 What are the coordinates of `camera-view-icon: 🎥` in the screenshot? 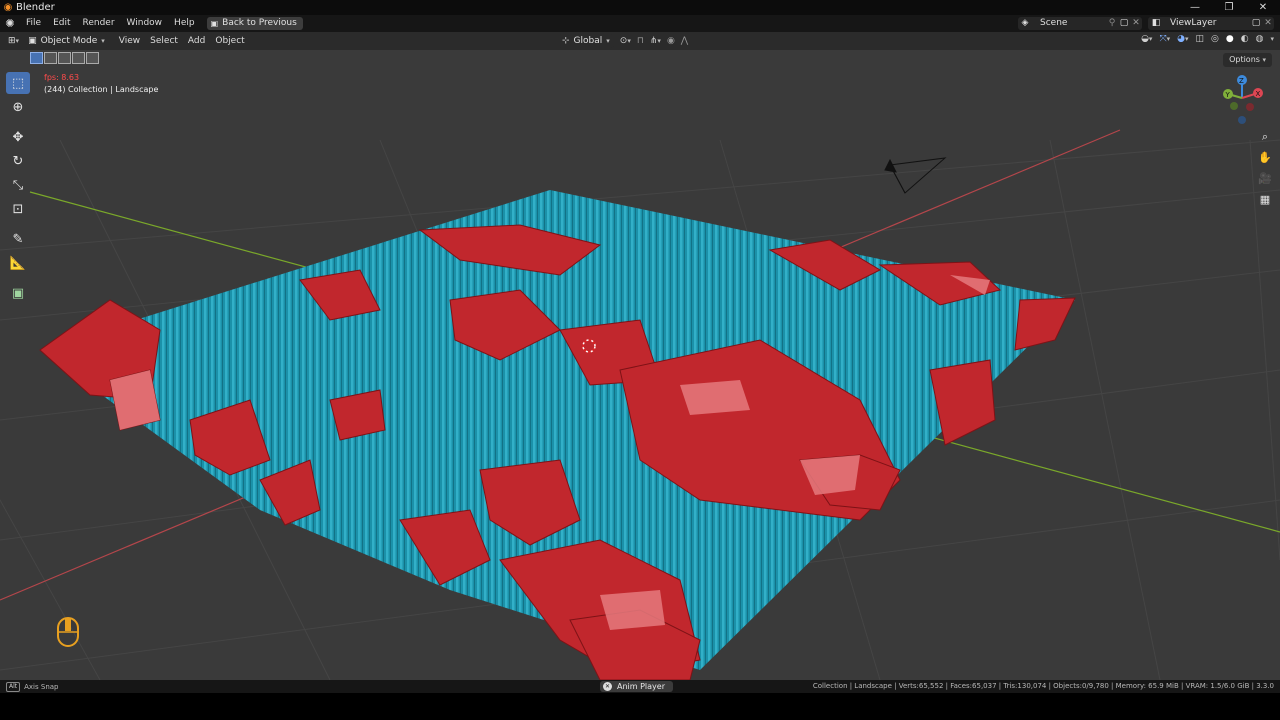 It's located at (1265, 178).